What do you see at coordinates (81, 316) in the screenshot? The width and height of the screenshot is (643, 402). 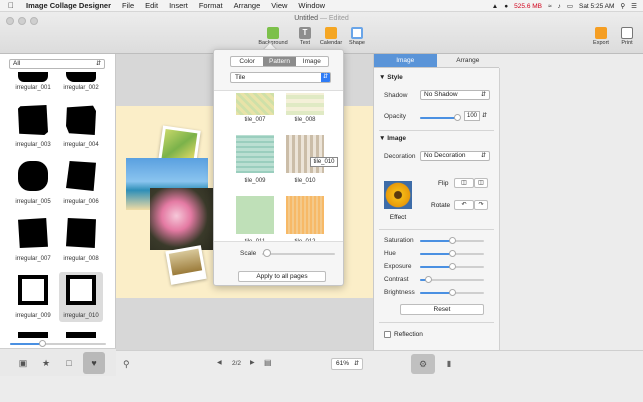 I see `mask-label-010: irregular_010` at bounding box center [81, 316].